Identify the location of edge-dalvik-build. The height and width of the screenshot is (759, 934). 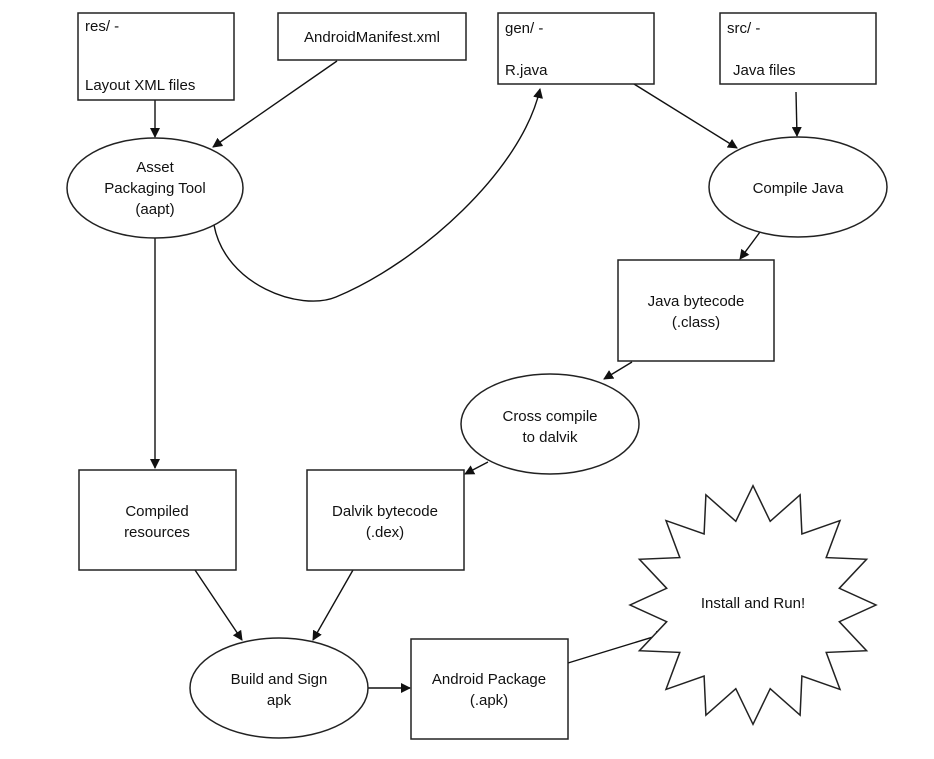
(333, 605).